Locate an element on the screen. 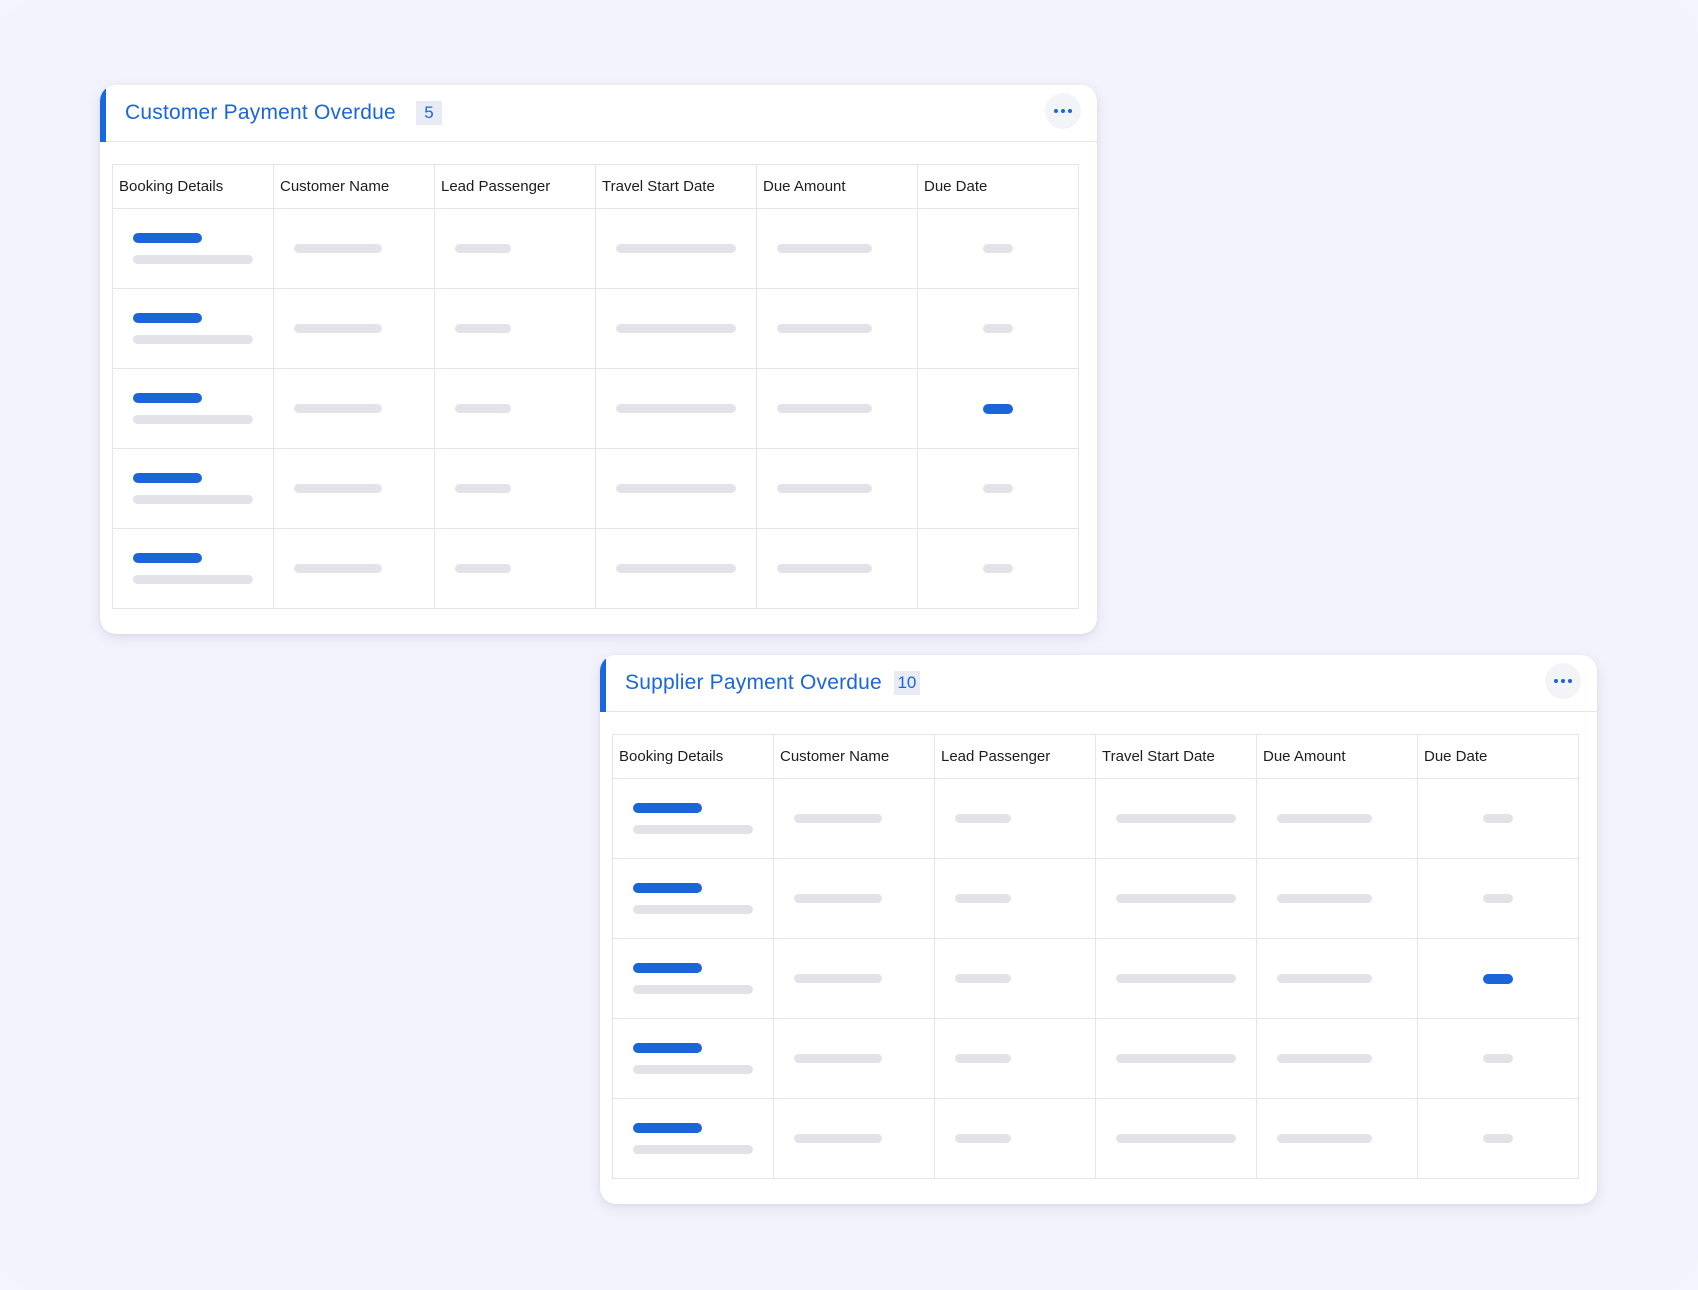 The image size is (1698, 1290). more-horizontal-icon is located at coordinates (1063, 111).